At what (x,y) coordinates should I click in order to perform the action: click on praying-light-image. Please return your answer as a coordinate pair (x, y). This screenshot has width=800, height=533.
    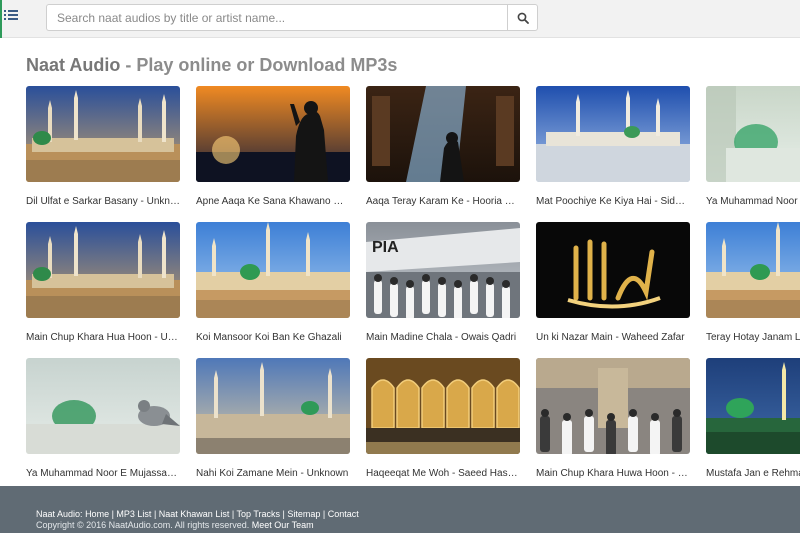
    Looking at the image, I should click on (443, 134).